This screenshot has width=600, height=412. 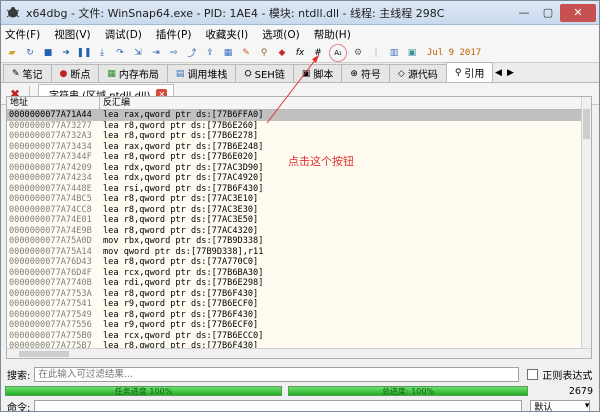 What do you see at coordinates (474, 74) in the screenshot?
I see `tab-label: 引用` at bounding box center [474, 74].